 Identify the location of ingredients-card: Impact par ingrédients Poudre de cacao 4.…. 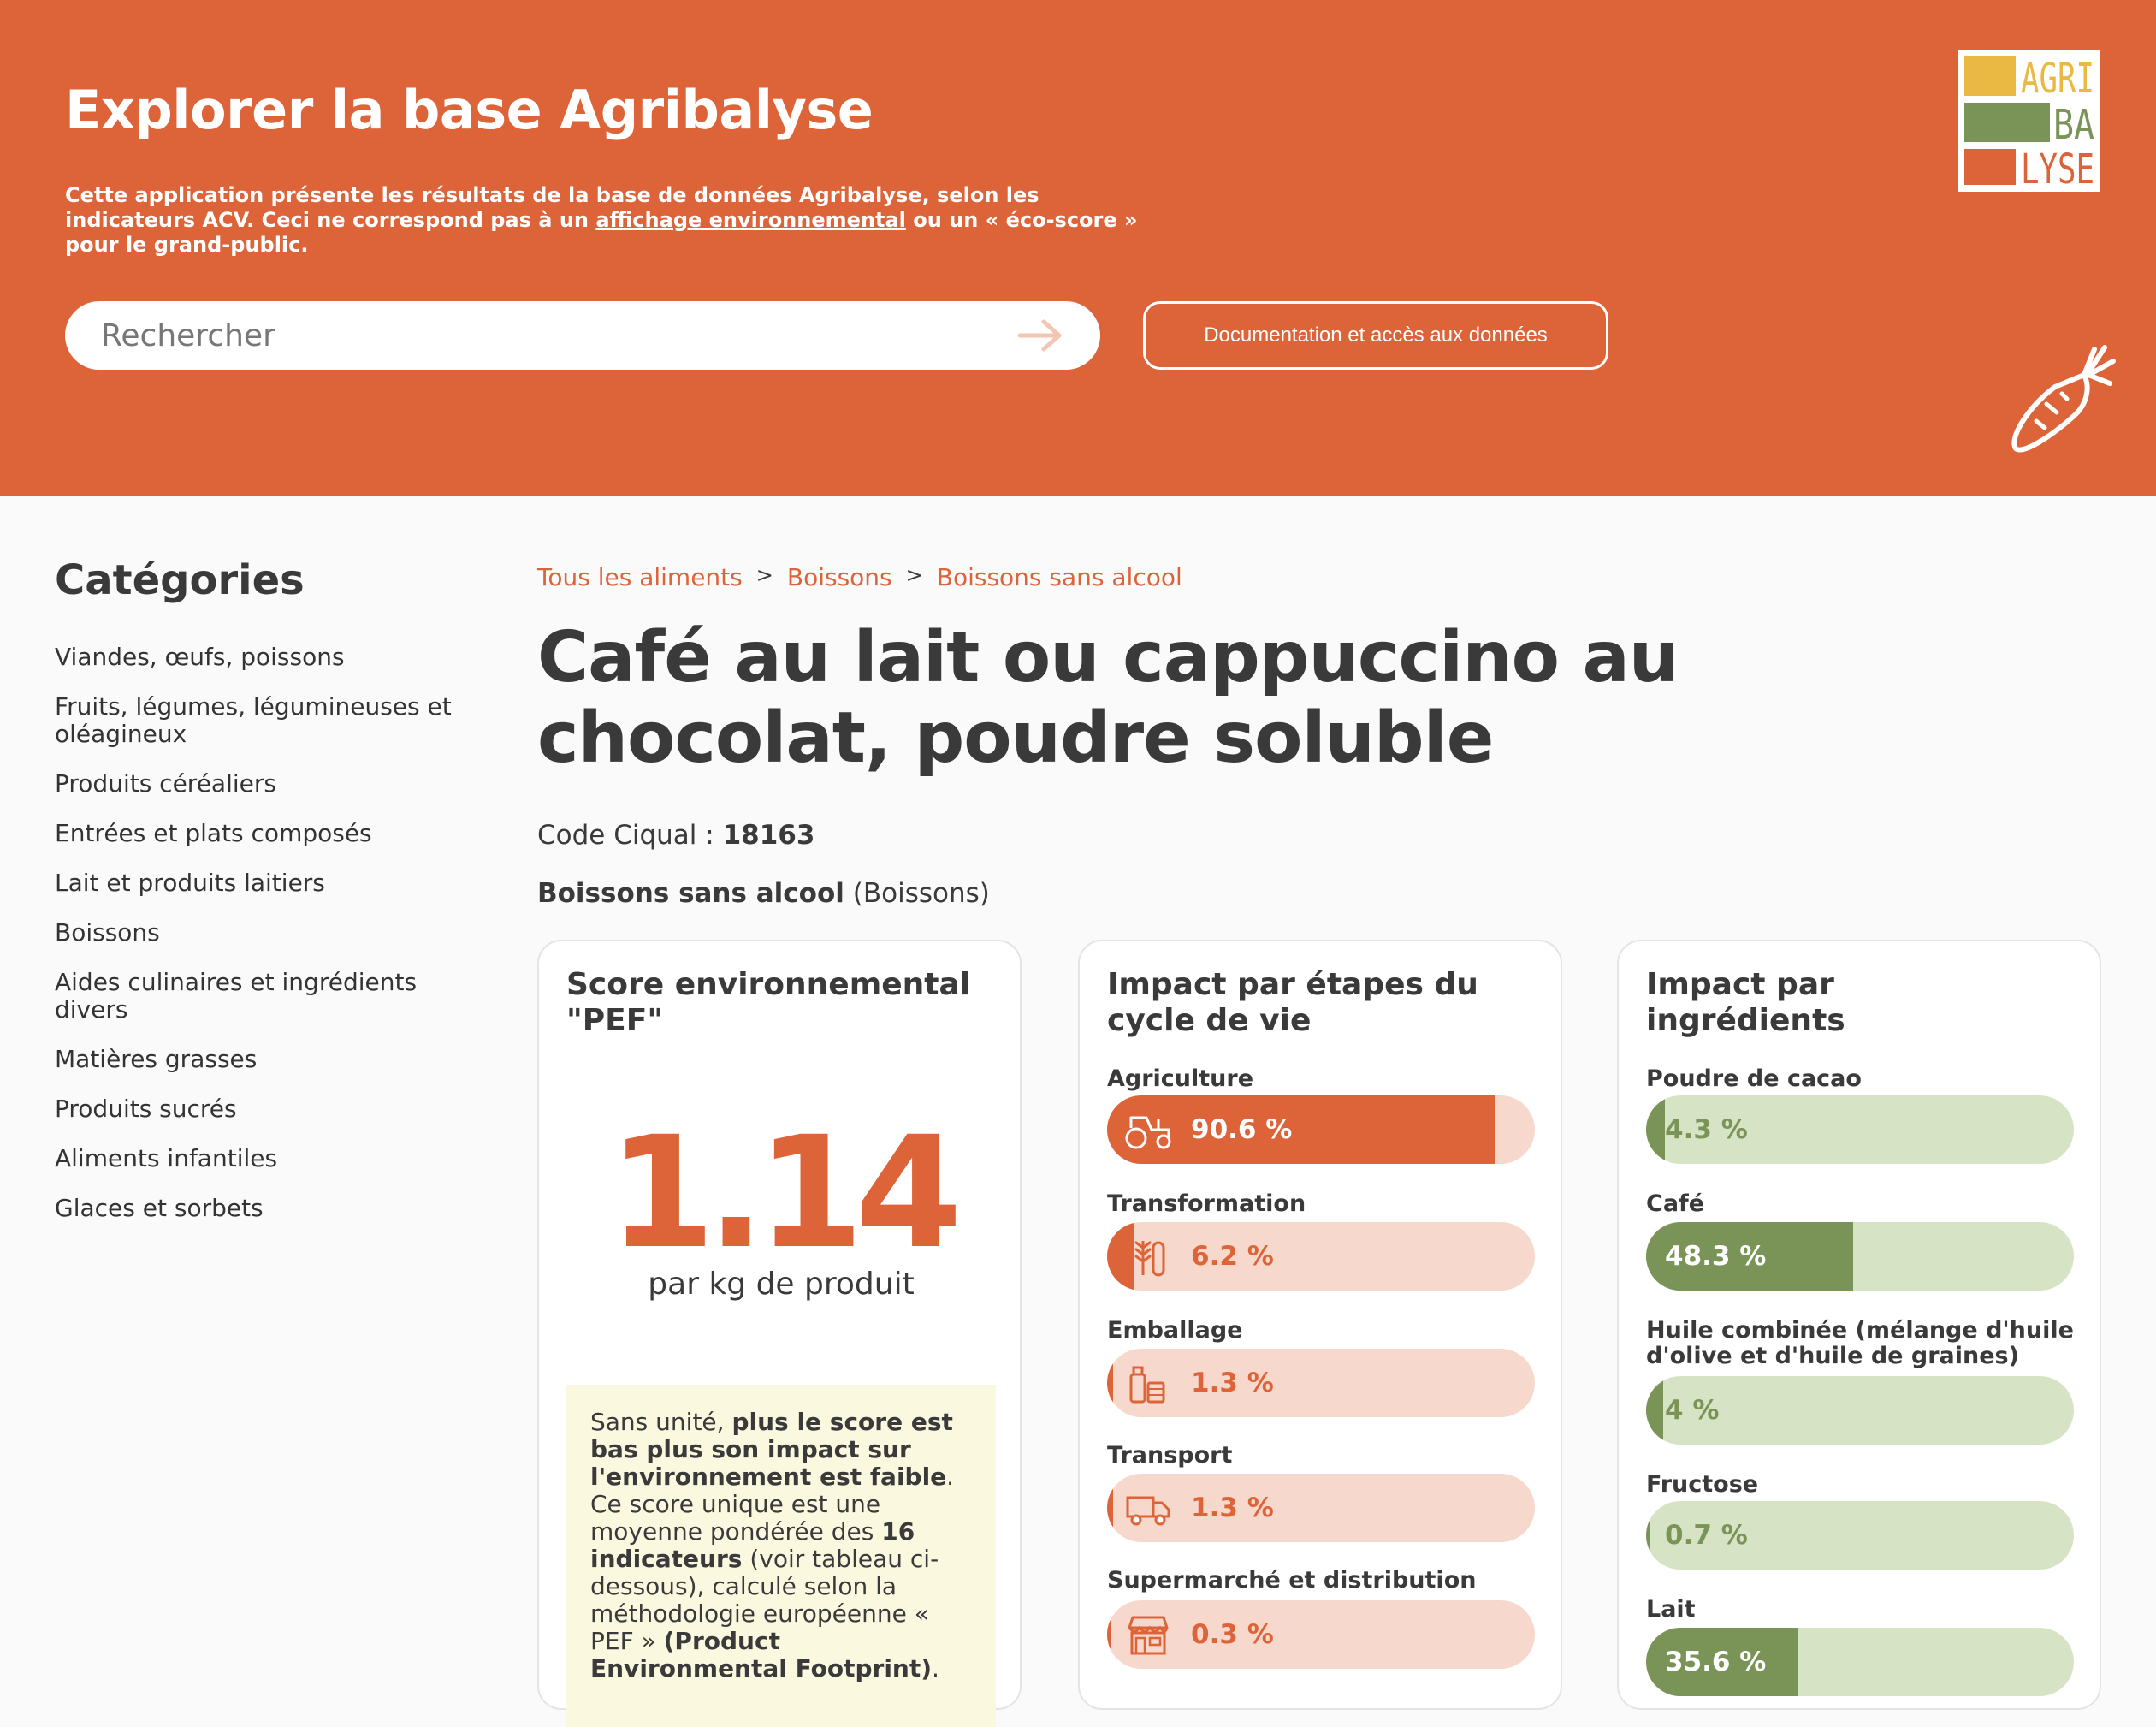
(1859, 1325).